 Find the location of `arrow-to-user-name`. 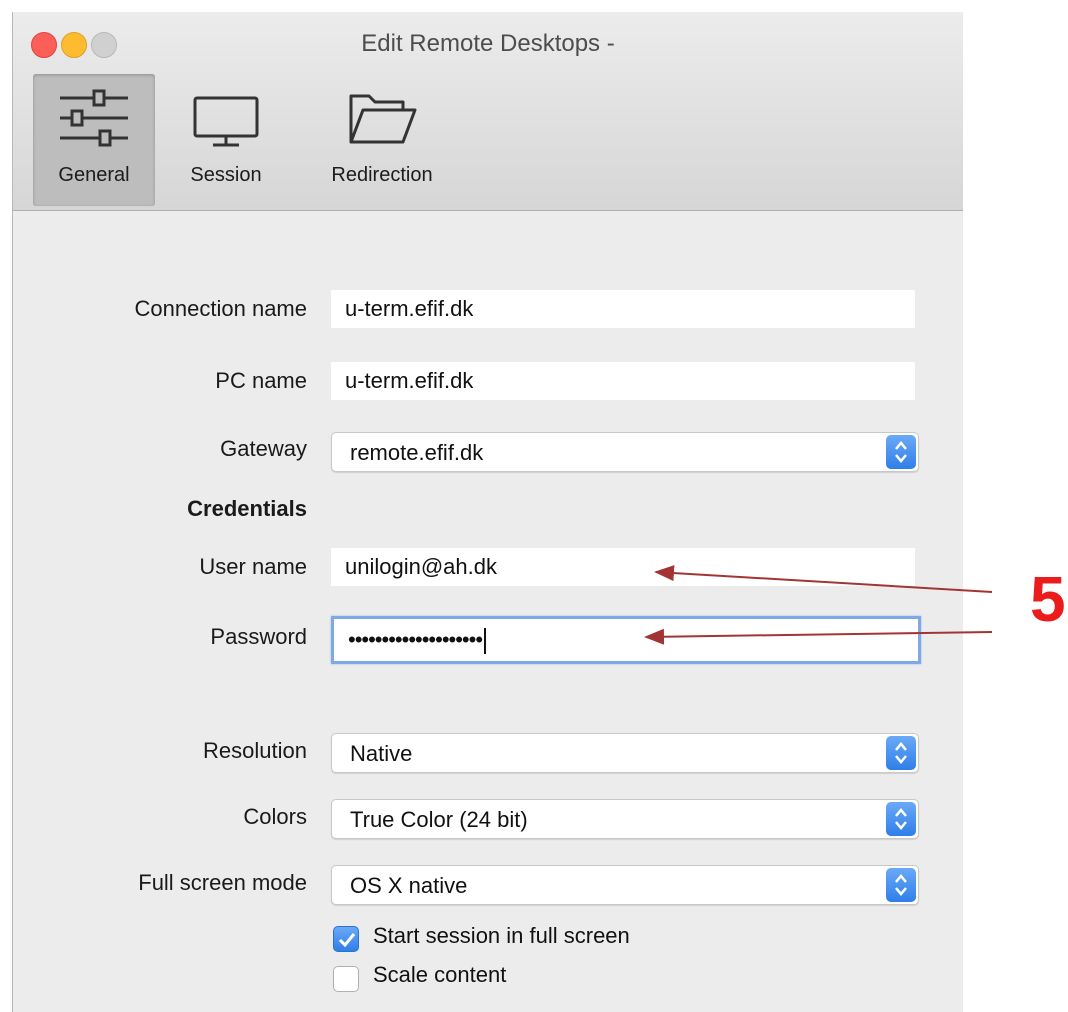

arrow-to-user-name is located at coordinates (823, 579).